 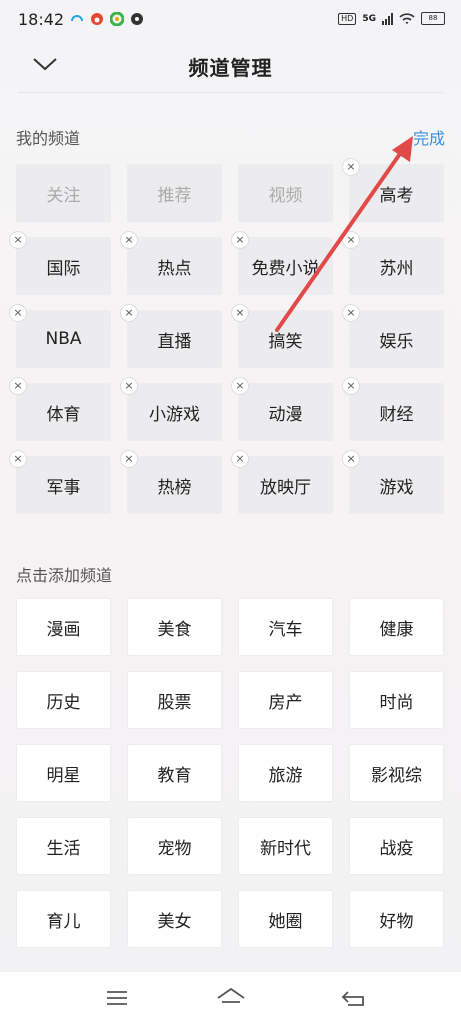 What do you see at coordinates (174, 195) in the screenshot?
I see `channel-label: 推荐` at bounding box center [174, 195].